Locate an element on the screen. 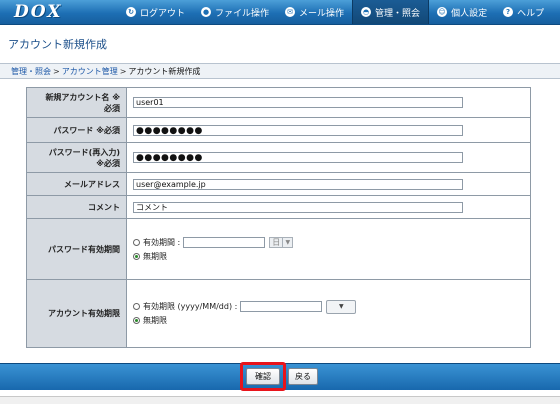 The height and width of the screenshot is (404, 560). form-row-account-name: 新規アカウント名 ※ 必須 user01 is located at coordinates (278, 102).